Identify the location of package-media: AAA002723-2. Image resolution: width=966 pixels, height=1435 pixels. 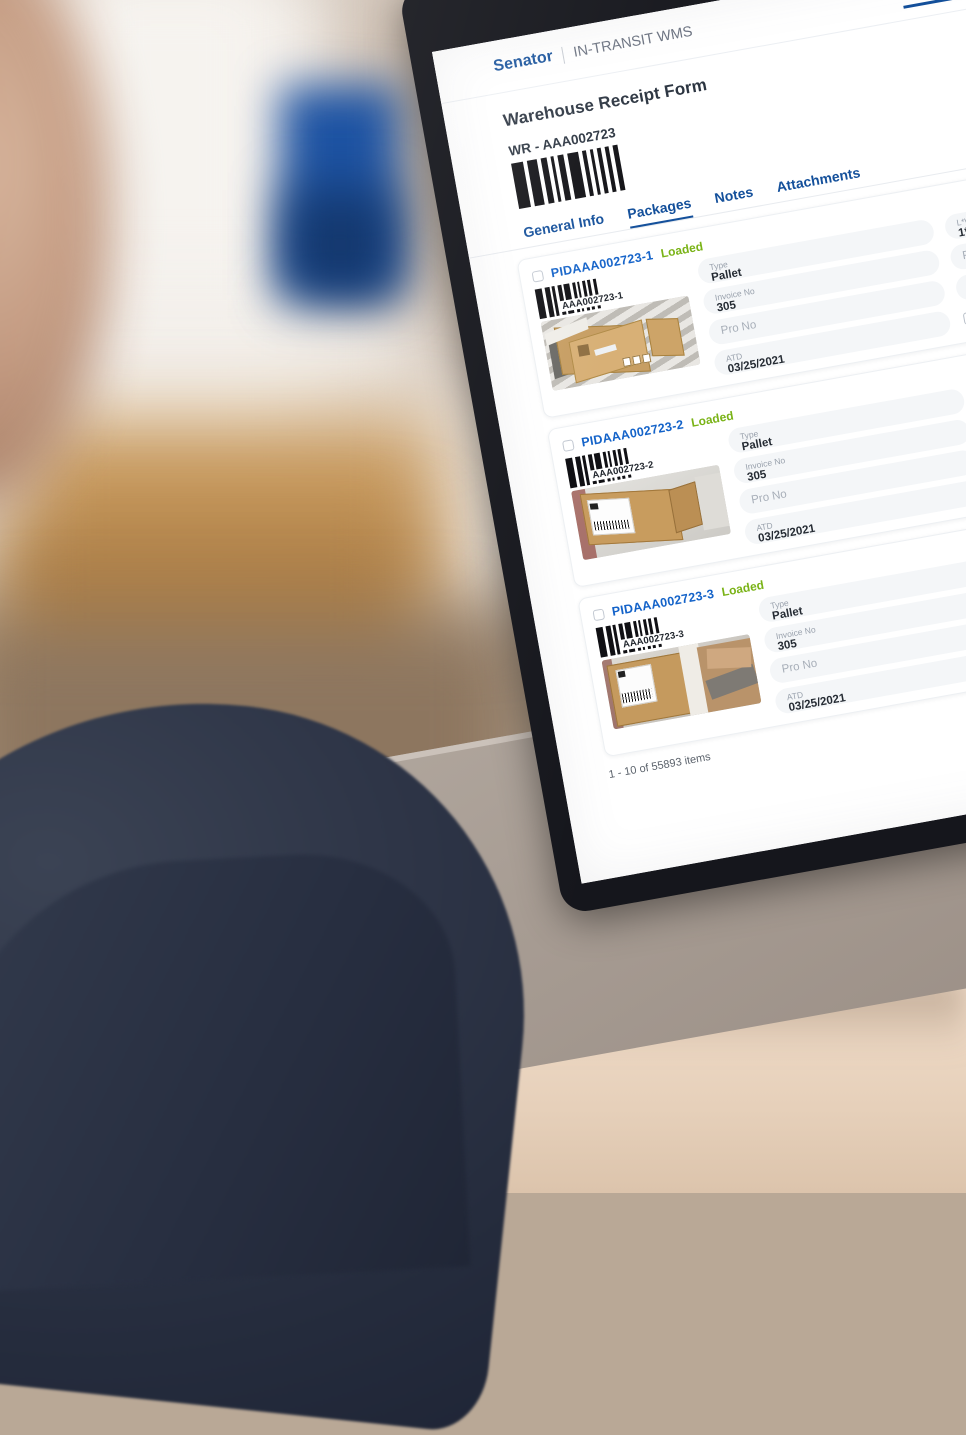
(649, 503).